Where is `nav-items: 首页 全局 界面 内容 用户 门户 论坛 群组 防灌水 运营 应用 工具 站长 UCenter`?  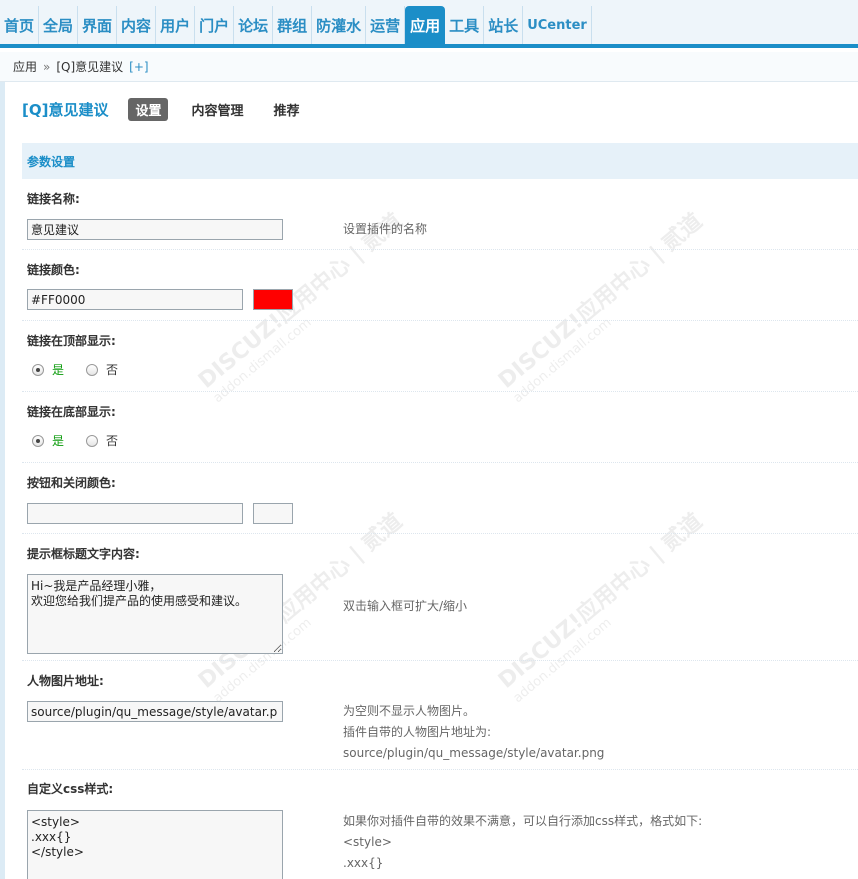 nav-items: 首页 全局 界面 内容 用户 门户 论坛 群组 防灌水 运营 应用 工具 站长 UCenter is located at coordinates (296, 25).